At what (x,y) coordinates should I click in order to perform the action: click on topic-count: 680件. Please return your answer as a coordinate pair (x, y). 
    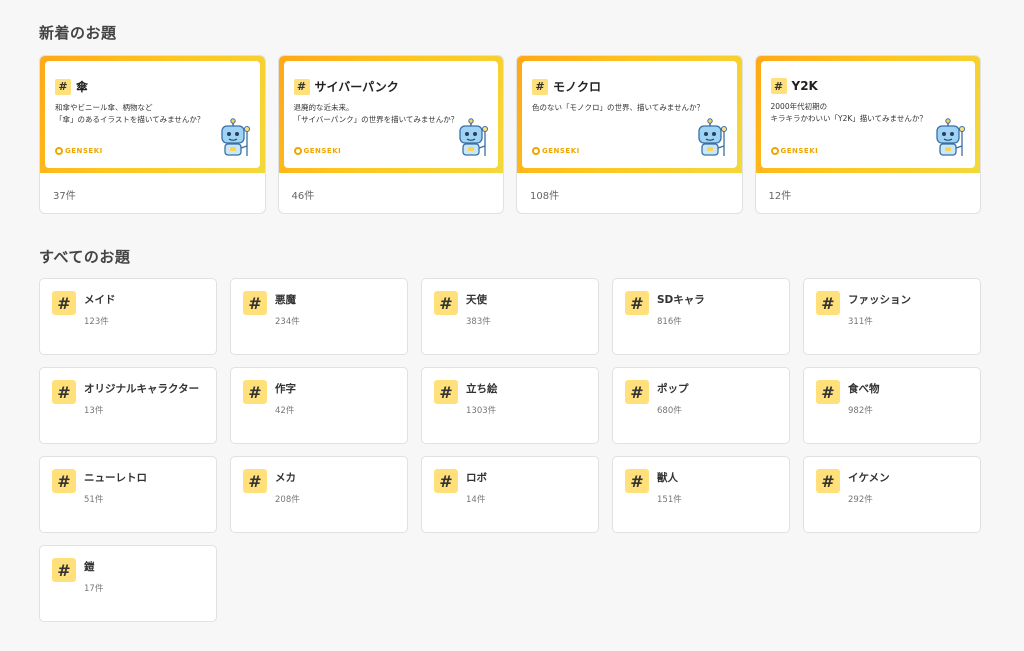
    Looking at the image, I should click on (669, 411).